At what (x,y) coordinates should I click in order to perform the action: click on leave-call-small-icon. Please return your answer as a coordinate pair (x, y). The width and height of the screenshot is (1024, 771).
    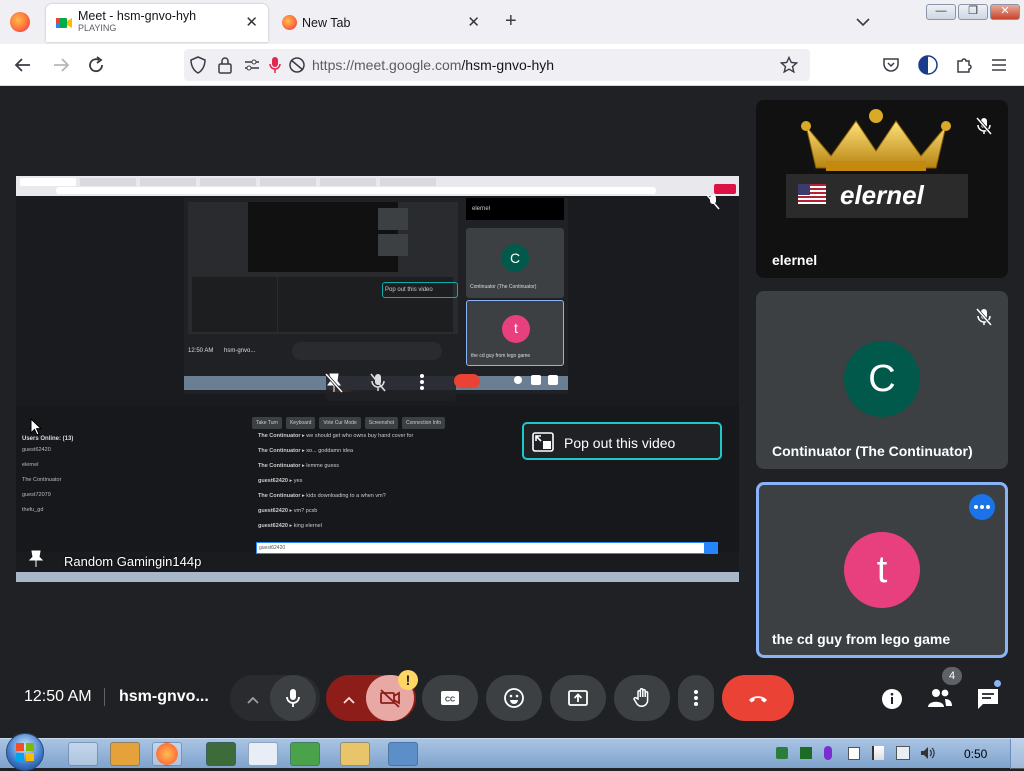
    Looking at the image, I should click on (467, 381).